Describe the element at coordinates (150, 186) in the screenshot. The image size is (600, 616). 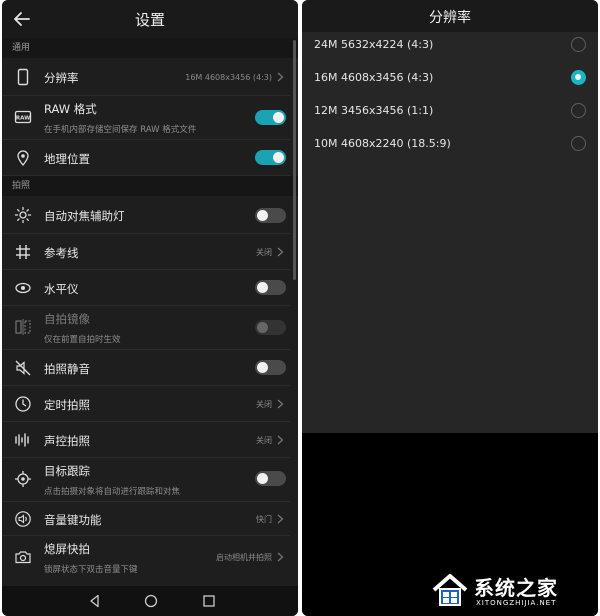
I see `section-header-photo: 拍照` at that location.